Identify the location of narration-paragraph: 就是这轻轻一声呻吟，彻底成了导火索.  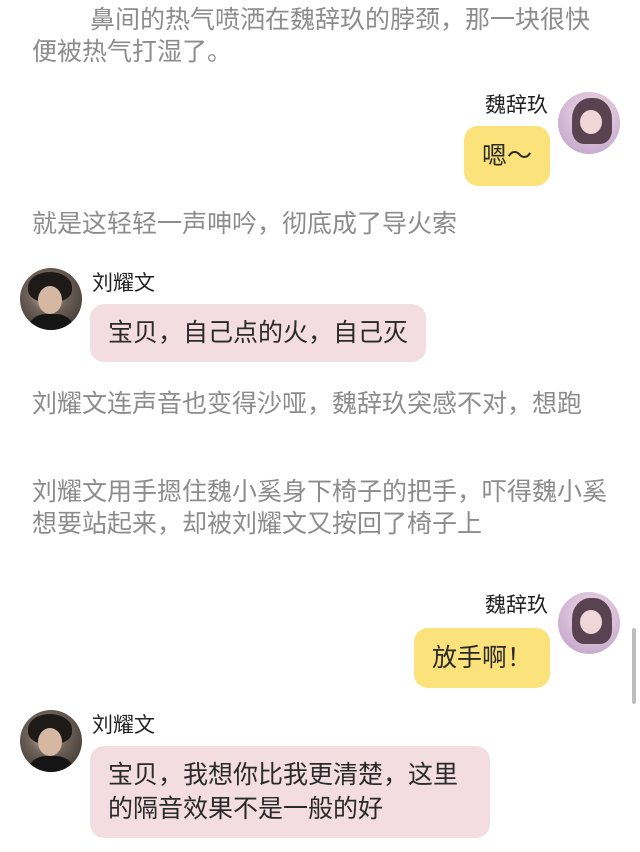
(245, 223).